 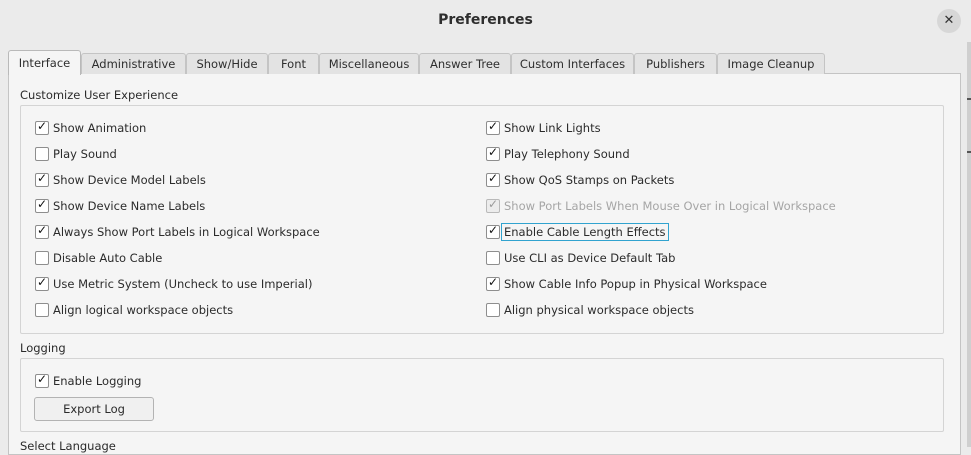 What do you see at coordinates (293, 63) in the screenshot?
I see `tab-font: Font` at bounding box center [293, 63].